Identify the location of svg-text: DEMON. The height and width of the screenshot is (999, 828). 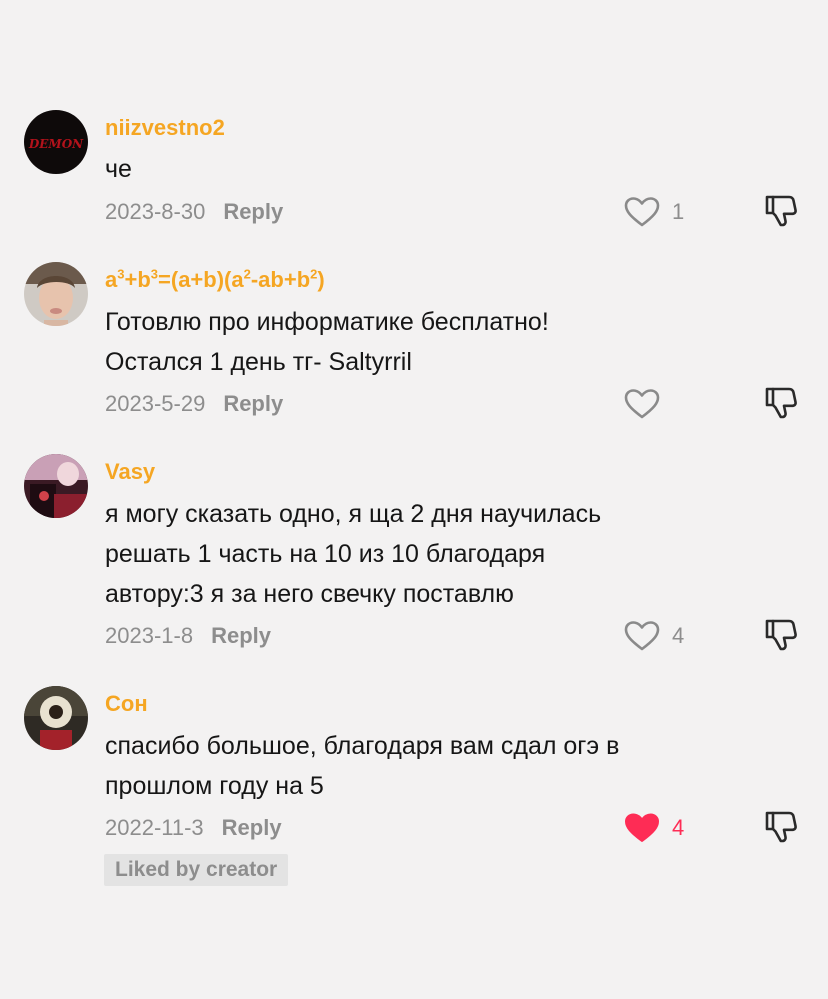
(56, 144).